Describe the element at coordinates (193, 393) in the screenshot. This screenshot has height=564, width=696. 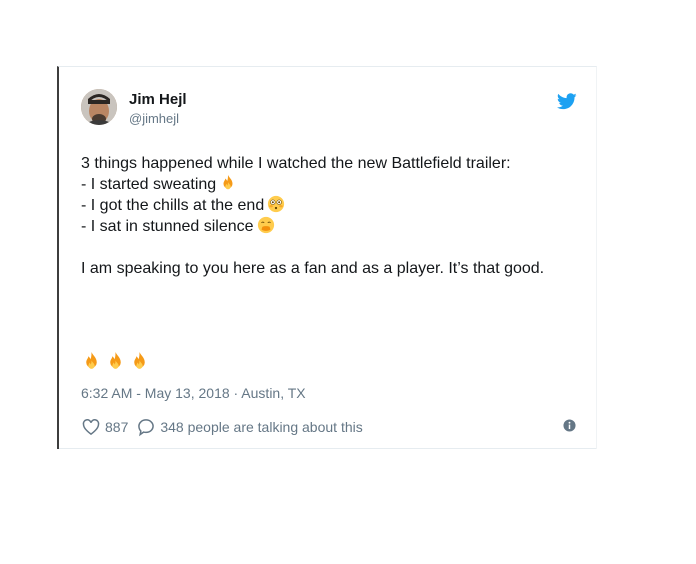
I see `tweet-timestamp: 6:32 AM - May 13, 2018 · Austin, TX` at that location.